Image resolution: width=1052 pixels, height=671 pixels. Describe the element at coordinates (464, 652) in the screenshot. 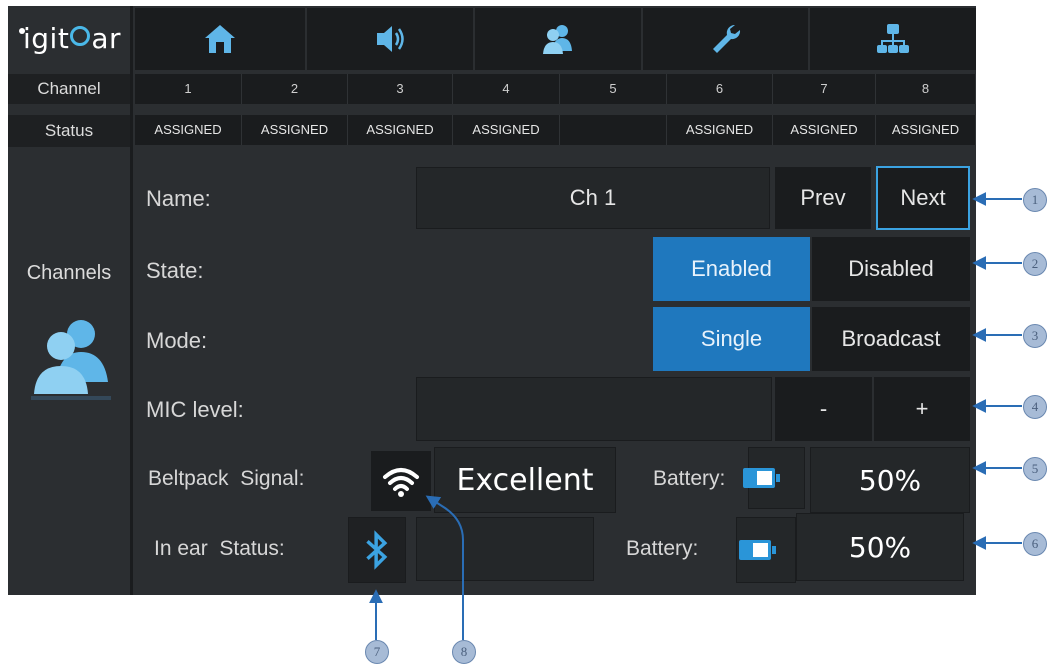

I see `callout-8: 8` at that location.